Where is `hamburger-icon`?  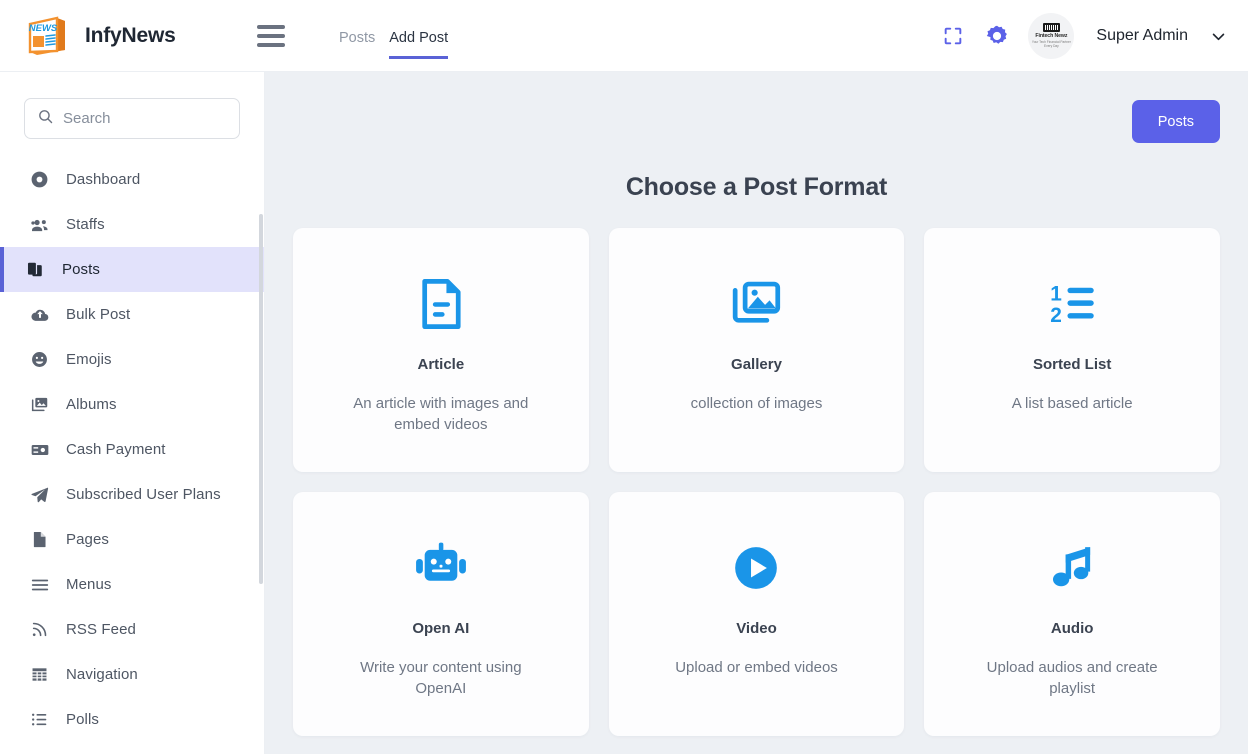
hamburger-icon is located at coordinates (271, 35).